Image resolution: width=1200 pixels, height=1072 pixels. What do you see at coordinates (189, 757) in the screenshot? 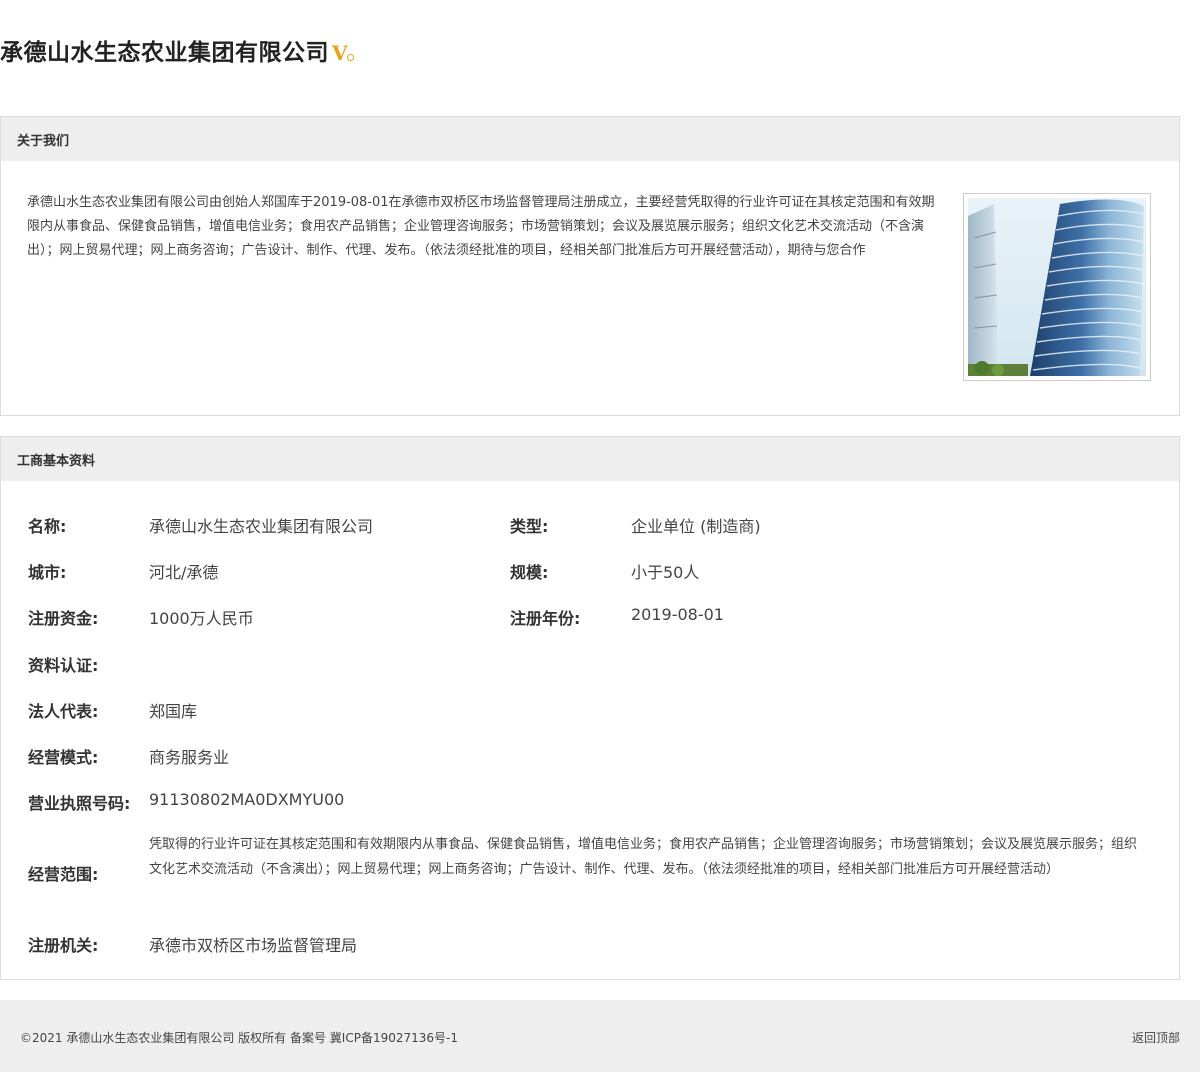
I see `business-mode-value: 商务服务业` at bounding box center [189, 757].